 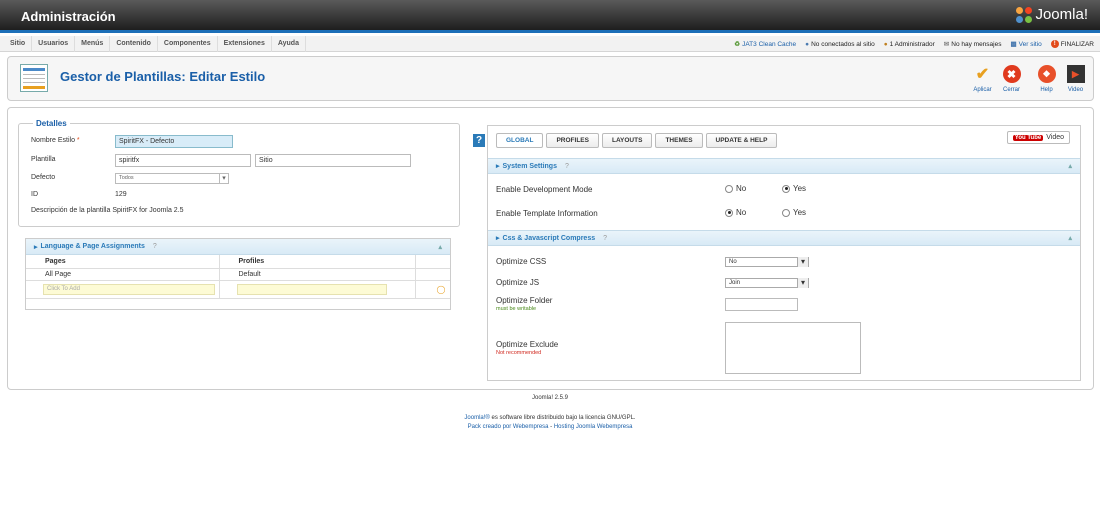 What do you see at coordinates (1029, 80) in the screenshot?
I see `toolbar-buttons: ✔ Aplicar ✖ Cerrar ❖ Help ▶ Video` at bounding box center [1029, 80].